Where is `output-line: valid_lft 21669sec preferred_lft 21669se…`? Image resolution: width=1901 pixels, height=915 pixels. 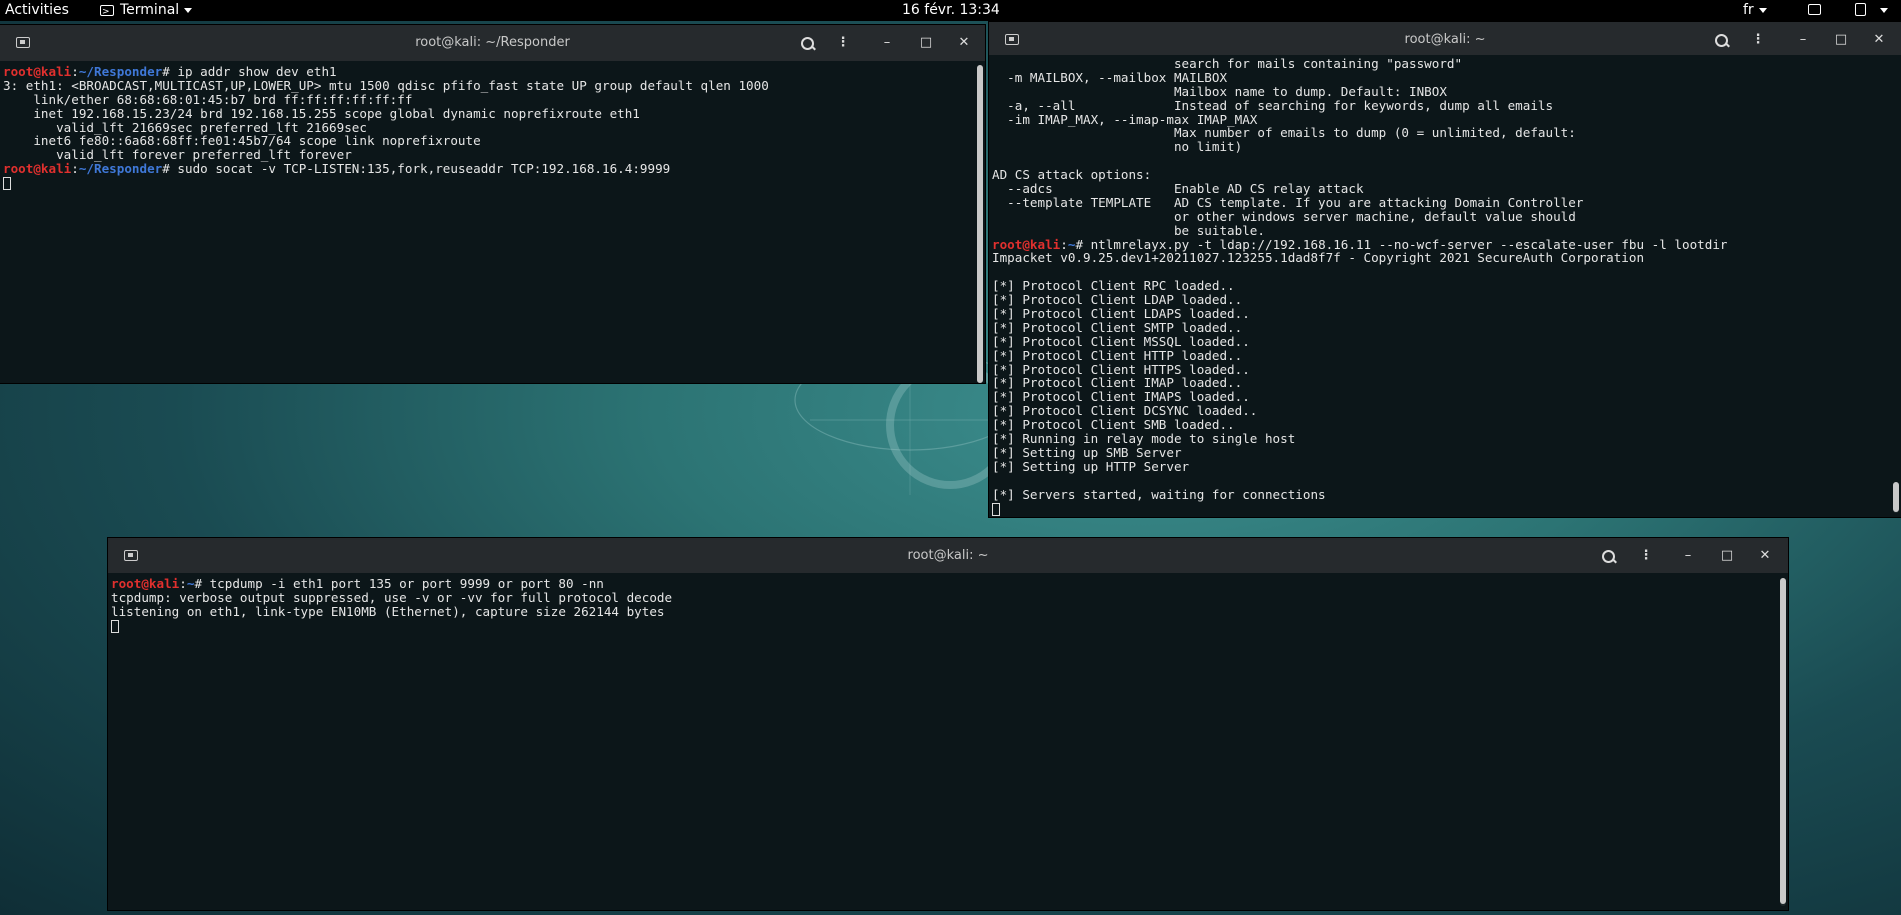 output-line: valid_lft 21669sec preferred_lft 21669se… is located at coordinates (185, 127).